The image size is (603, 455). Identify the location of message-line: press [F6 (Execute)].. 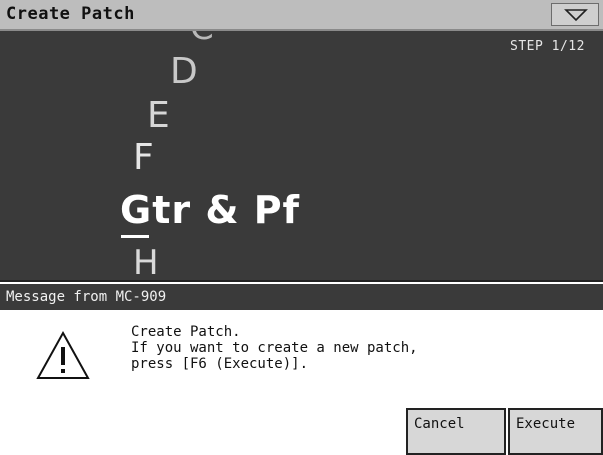
(220, 364).